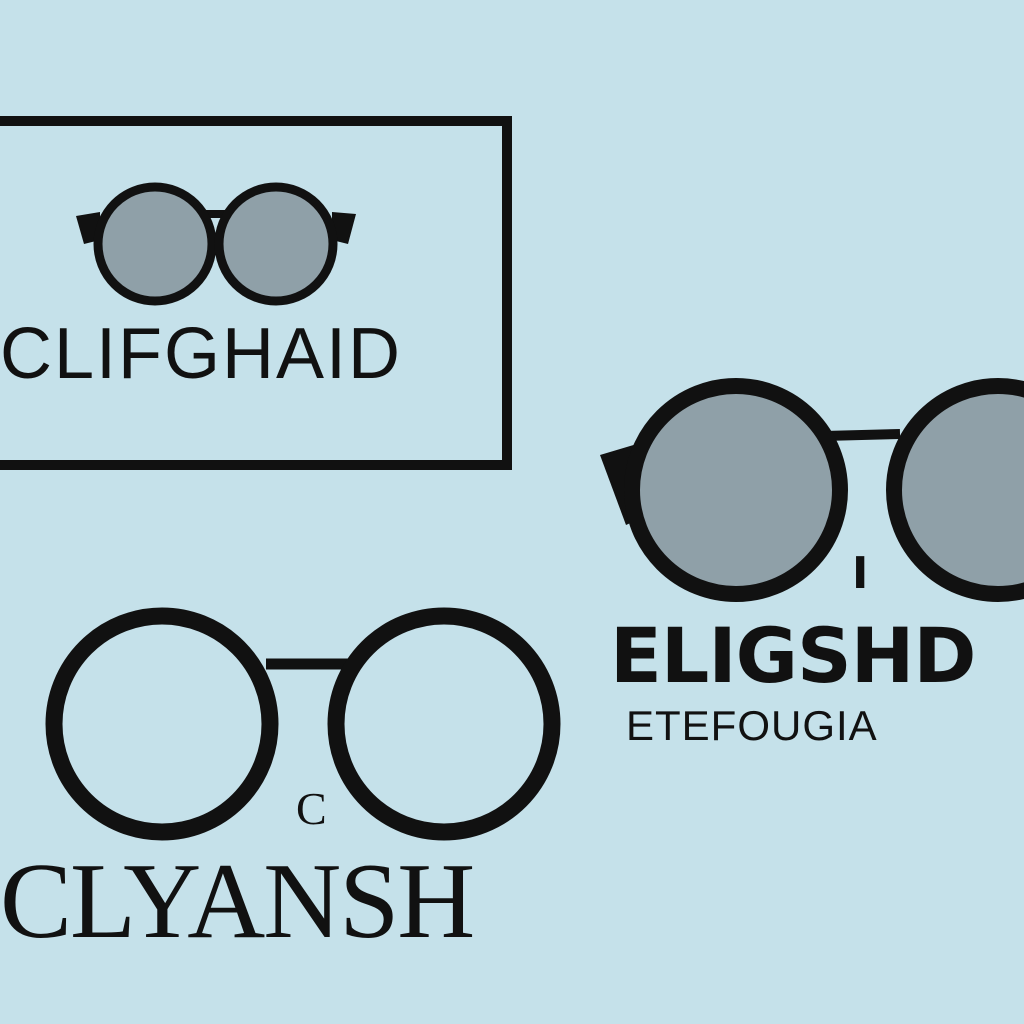  Describe the element at coordinates (793, 655) in the screenshot. I see `logo-2-wordmark: ELIGSHD` at that location.